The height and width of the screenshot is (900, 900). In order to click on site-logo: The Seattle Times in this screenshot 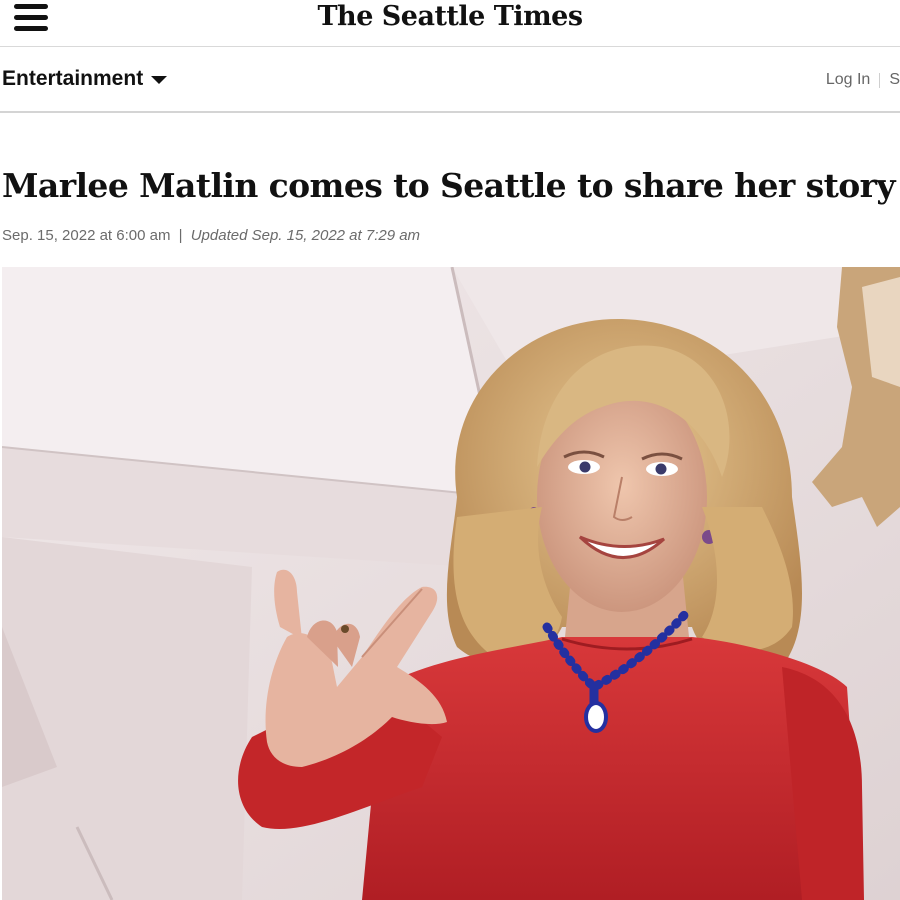, I will do `click(450, 17)`.